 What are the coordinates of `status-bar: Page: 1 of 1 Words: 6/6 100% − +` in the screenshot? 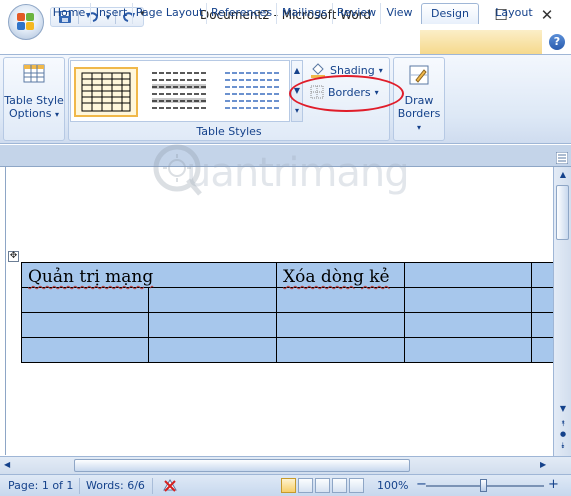 It's located at (285, 485).